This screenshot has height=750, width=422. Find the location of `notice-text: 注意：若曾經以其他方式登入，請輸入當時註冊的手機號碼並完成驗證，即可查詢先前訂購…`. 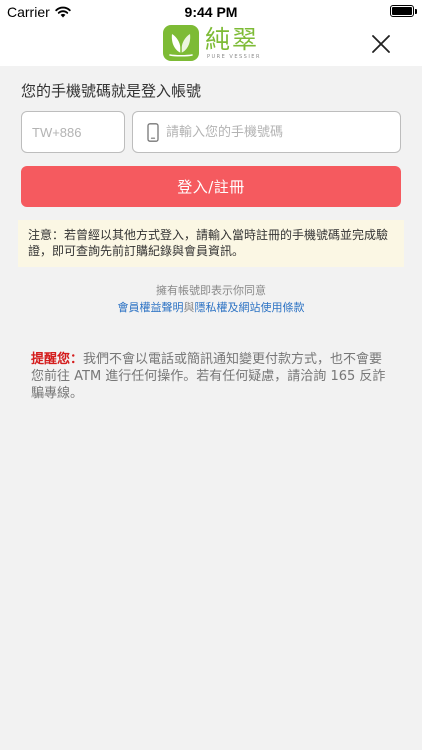

notice-text: 注意：若曾經以其他方式登入，請輸入當時註冊的手機號碼並完成驗證，即可查詢先前訂購… is located at coordinates (208, 243).